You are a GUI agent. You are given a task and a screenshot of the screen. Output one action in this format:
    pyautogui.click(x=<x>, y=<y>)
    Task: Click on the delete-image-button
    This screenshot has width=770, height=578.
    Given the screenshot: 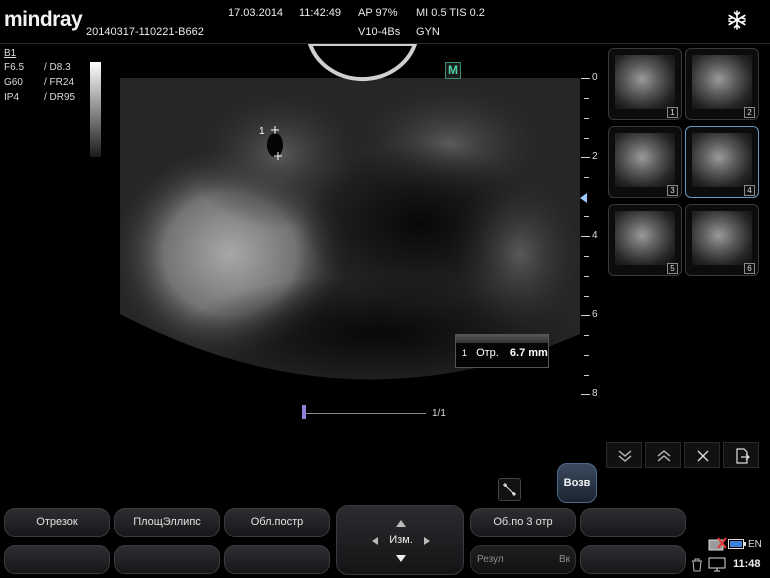 What is the action you would take?
    pyautogui.click(x=702, y=455)
    